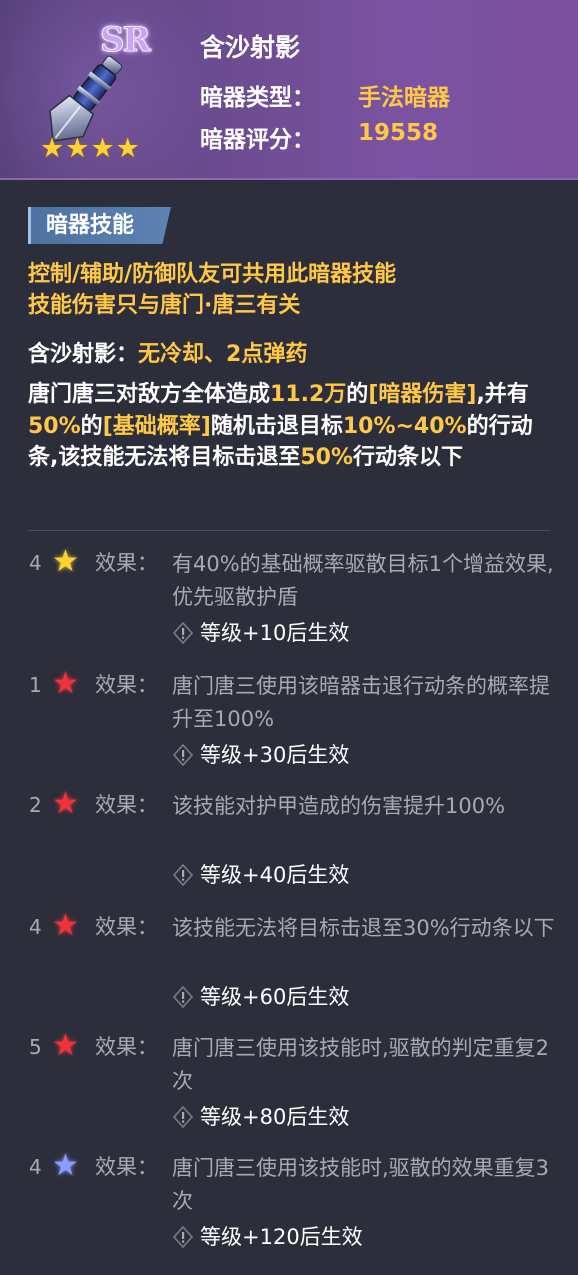 The height and width of the screenshot is (1275, 578). I want to click on effect-row: 4 ★ 效果： 唐门唐三使用该技能时,驱散的效果重复3次等级+120后生效, so click(289, 1200).